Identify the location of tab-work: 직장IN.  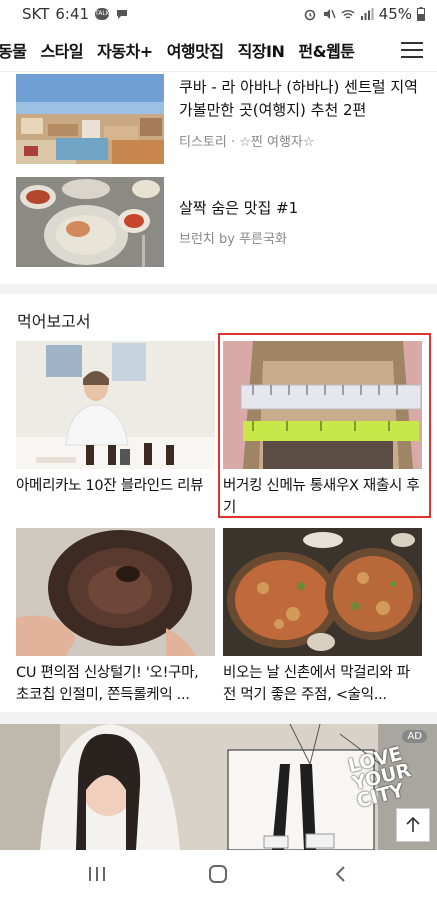
(261, 50).